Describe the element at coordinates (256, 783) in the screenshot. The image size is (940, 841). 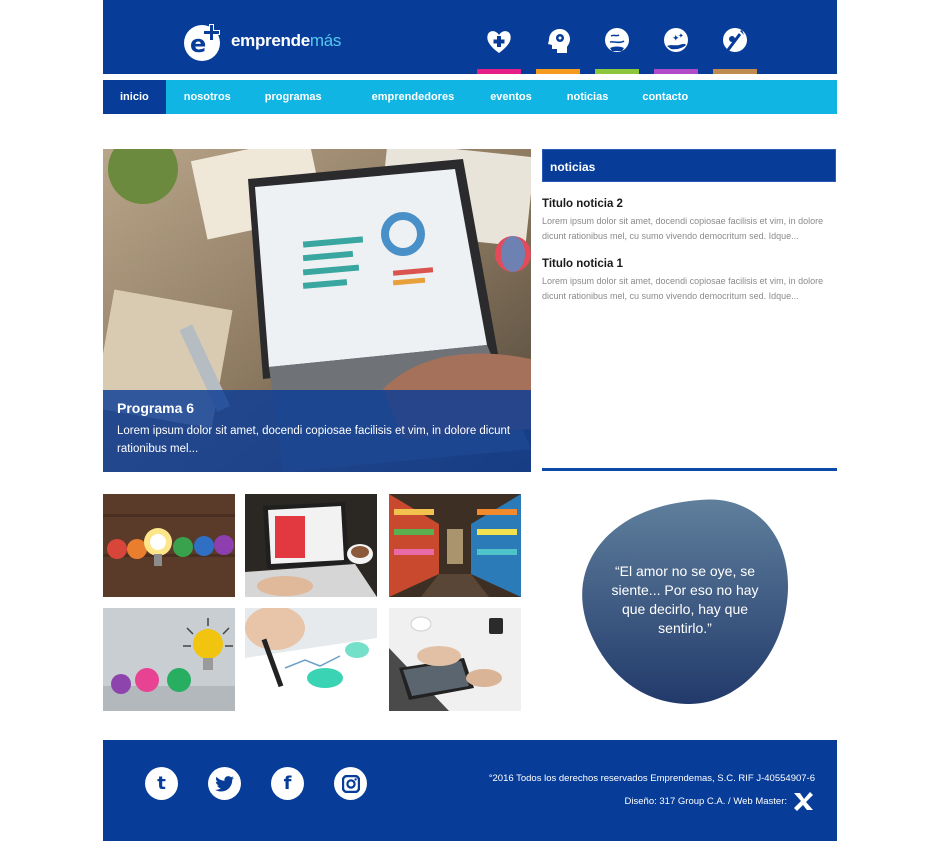
I see `social-links: t f` at that location.